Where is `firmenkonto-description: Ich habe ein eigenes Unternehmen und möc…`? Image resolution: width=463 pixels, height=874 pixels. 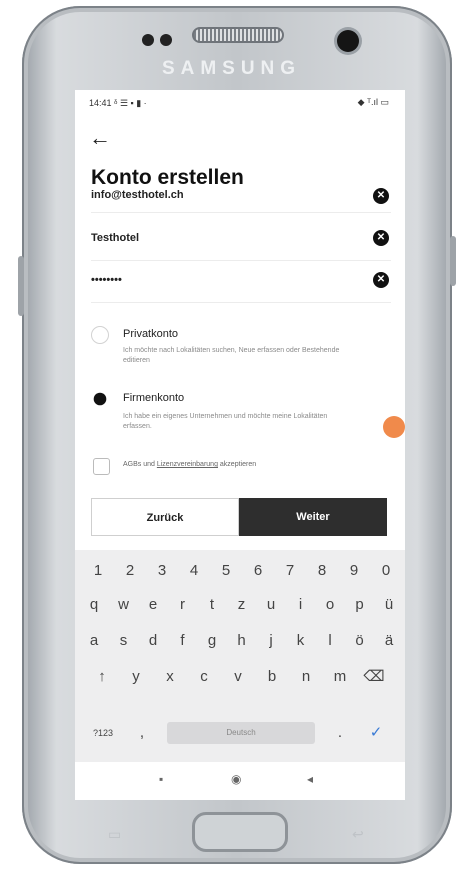 firmenkonto-description: Ich habe ein eigenes Unternehmen und möc… is located at coordinates (225, 421).